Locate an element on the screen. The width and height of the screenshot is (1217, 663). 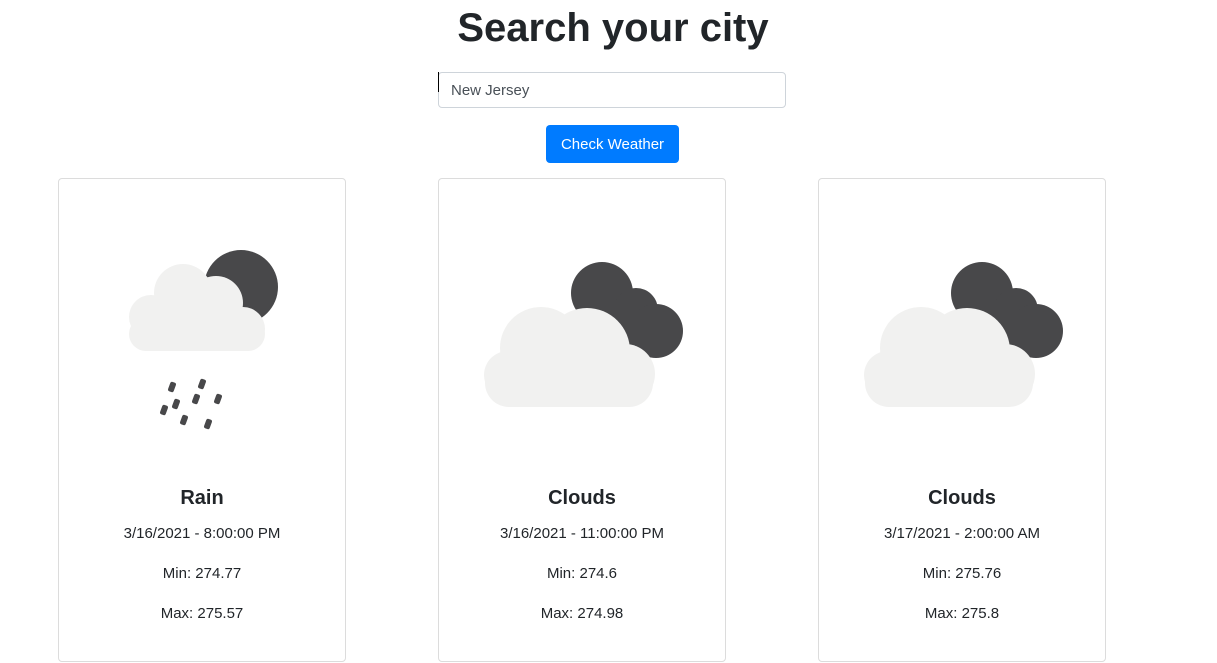
card-min-temp: Min: 274.77 is located at coordinates (202, 573).